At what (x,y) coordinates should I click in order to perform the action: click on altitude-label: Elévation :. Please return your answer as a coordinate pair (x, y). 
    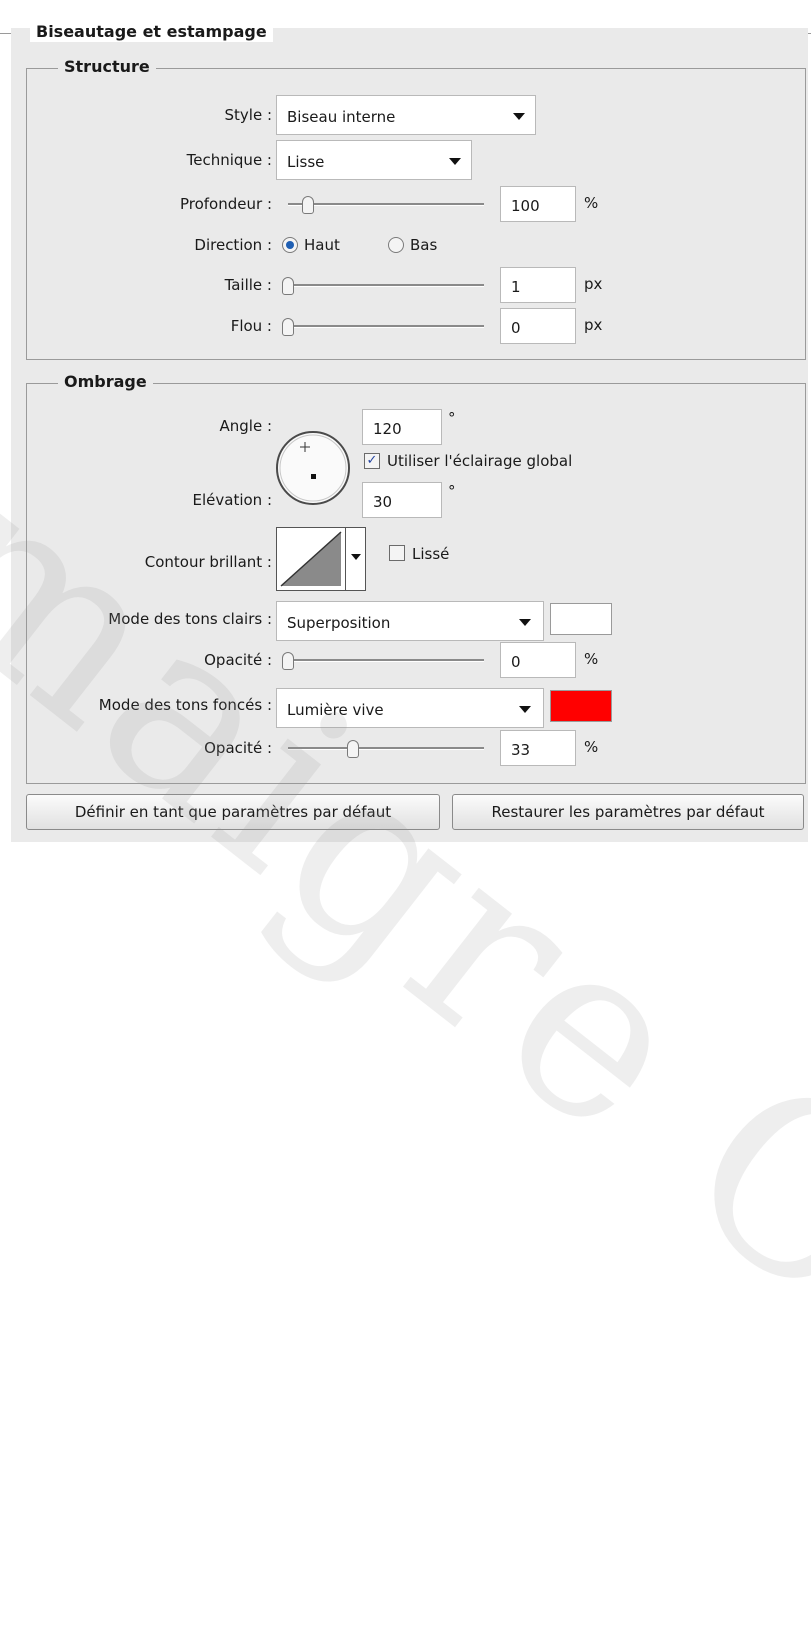
    Looking at the image, I should click on (232, 500).